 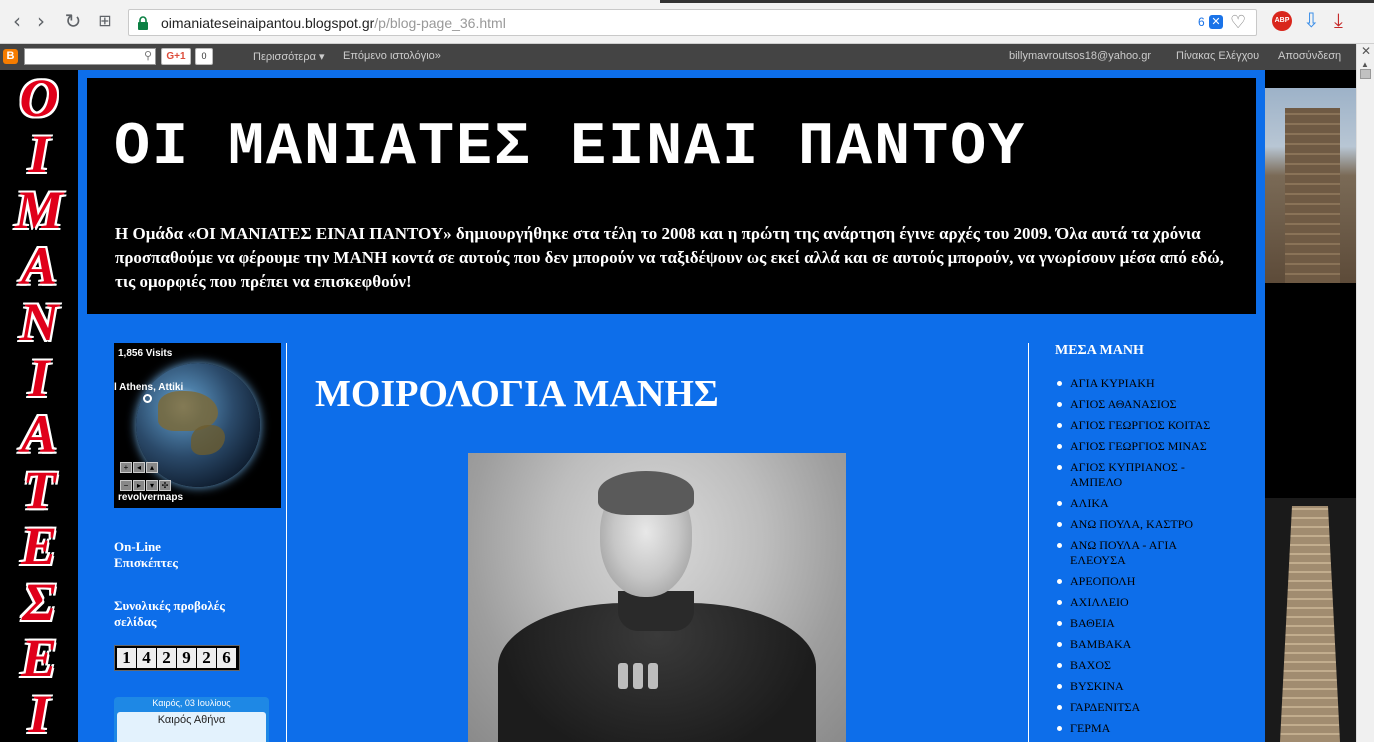 What do you see at coordinates (1282, 21) in the screenshot?
I see `adblock-icon: ABP` at bounding box center [1282, 21].